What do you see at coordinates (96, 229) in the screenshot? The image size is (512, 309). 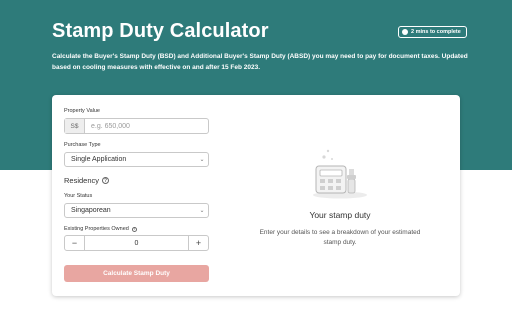 I see `existing-properties-label: Existing Properties Owned` at bounding box center [96, 229].